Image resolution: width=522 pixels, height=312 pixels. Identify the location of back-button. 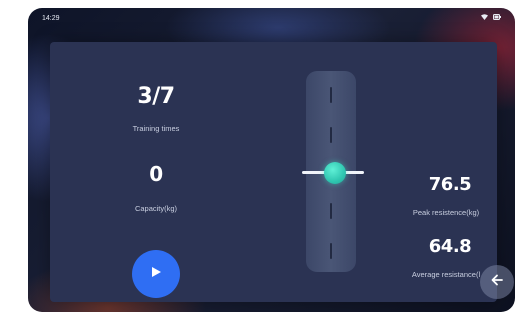
(497, 282).